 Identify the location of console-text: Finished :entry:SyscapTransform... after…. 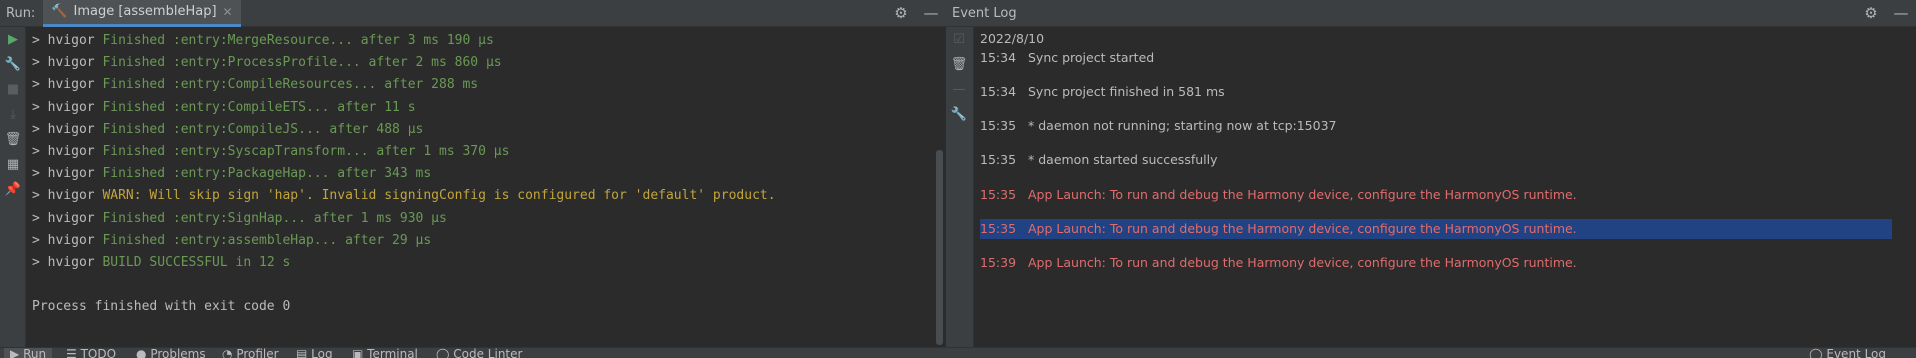
(306, 151).